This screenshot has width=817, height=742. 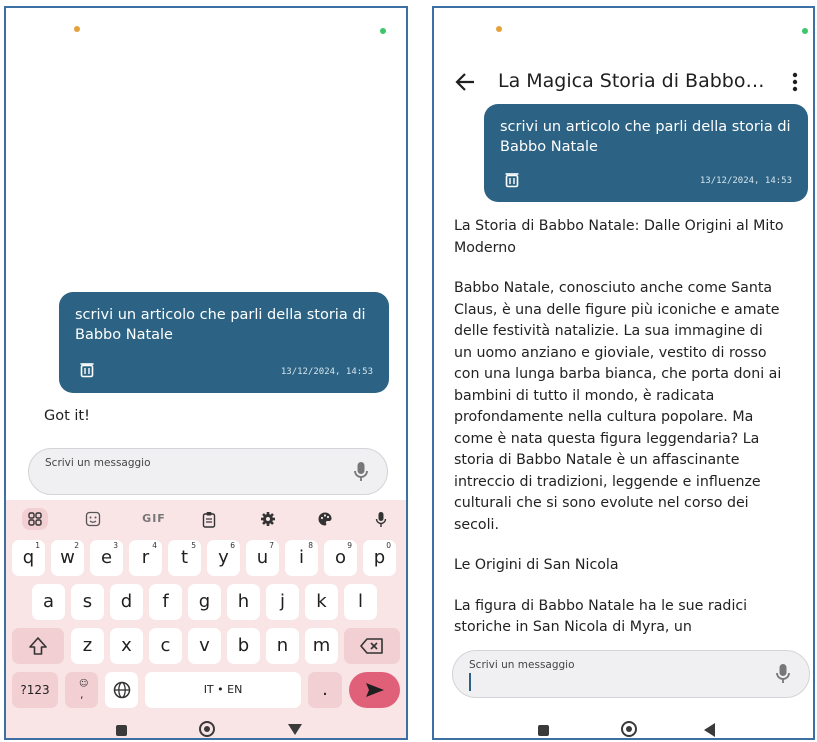 What do you see at coordinates (126, 602) in the screenshot?
I see `key-d: d` at bounding box center [126, 602].